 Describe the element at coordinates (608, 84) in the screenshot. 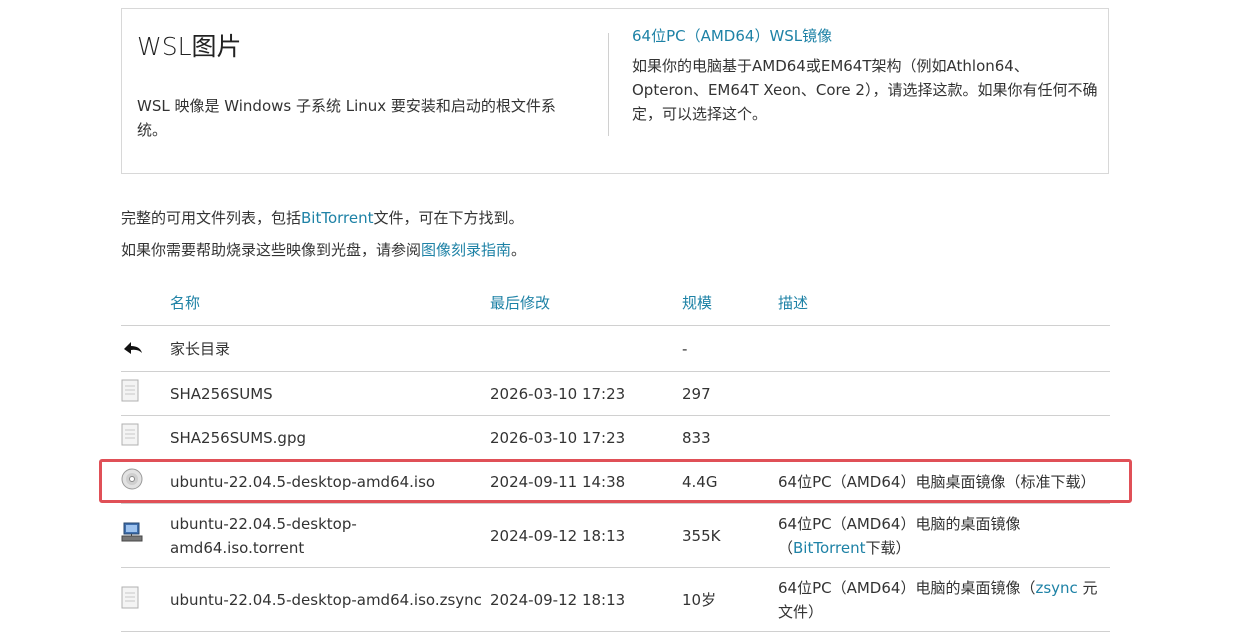

I see `wsl-divider` at that location.